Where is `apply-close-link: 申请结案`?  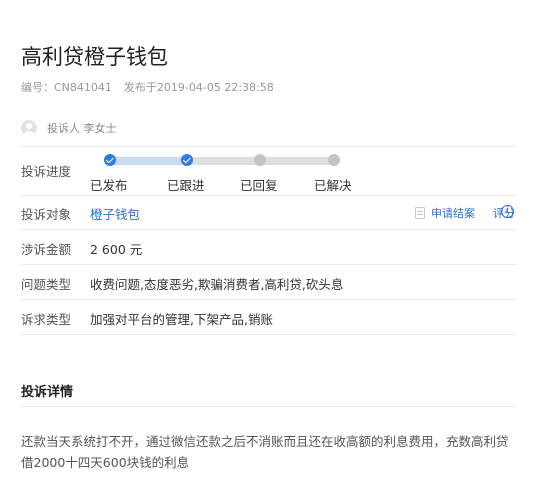
apply-close-link: 申请结案 is located at coordinates (453, 213).